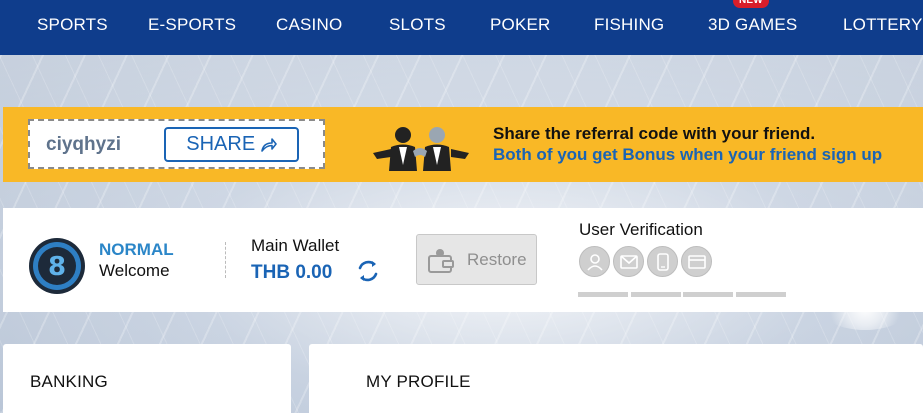 This screenshot has height=413, width=923. What do you see at coordinates (696, 261) in the screenshot?
I see `bank-card-icon` at bounding box center [696, 261].